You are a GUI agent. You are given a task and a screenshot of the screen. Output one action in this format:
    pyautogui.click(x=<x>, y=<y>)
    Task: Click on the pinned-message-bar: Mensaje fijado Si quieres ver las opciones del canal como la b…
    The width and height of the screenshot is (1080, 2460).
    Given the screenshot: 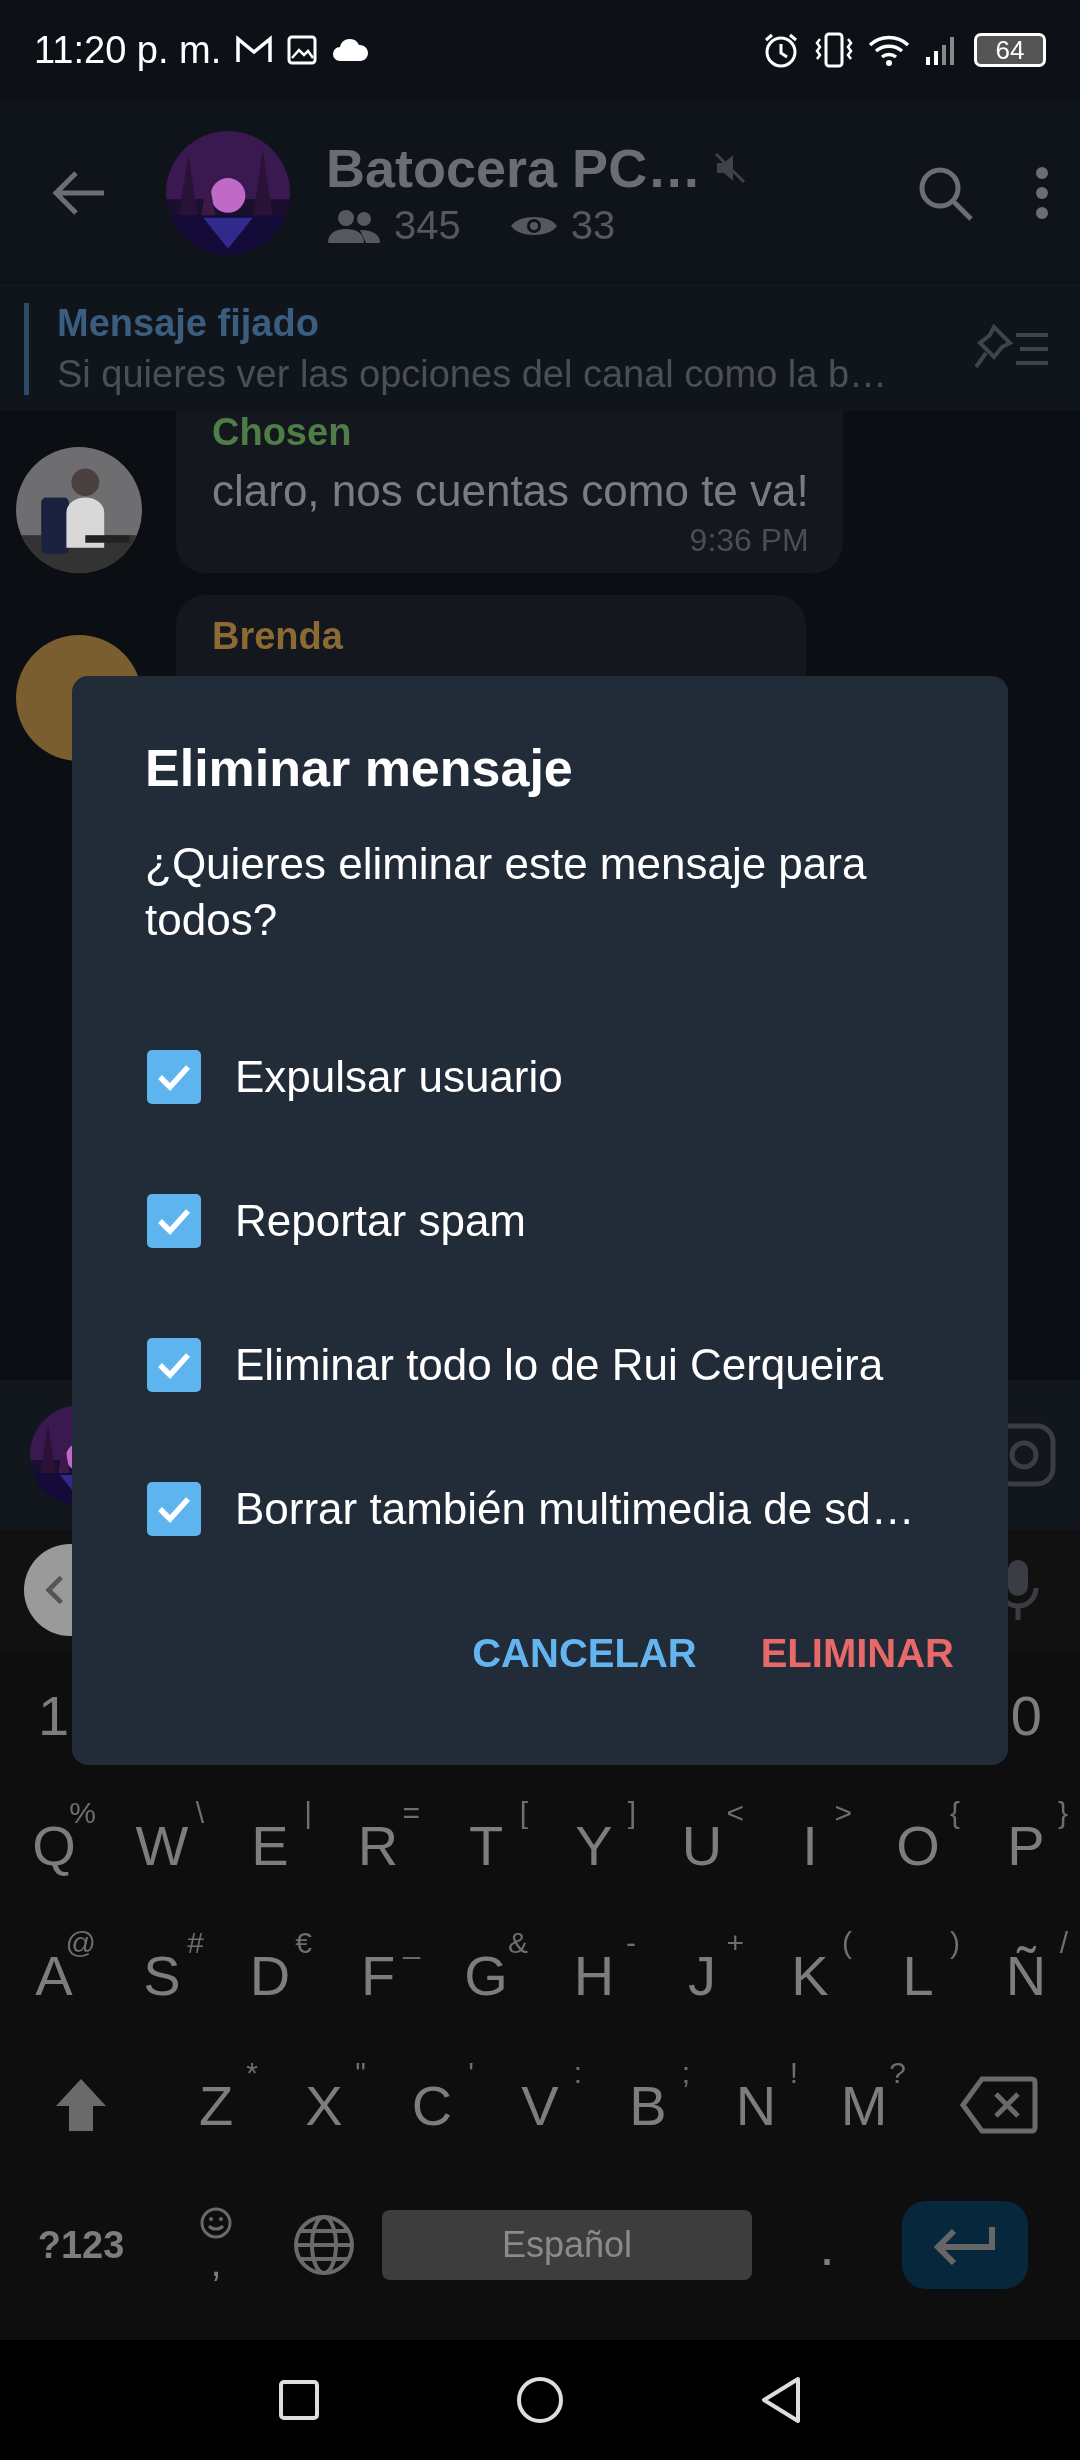 What is the action you would take?
    pyautogui.click(x=540, y=348)
    